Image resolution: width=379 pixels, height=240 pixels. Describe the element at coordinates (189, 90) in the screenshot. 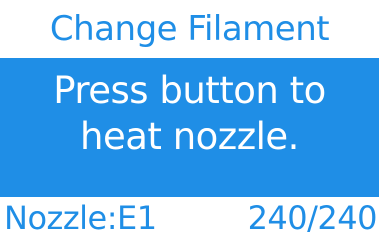

I see `message-line-1: Press button to` at that location.